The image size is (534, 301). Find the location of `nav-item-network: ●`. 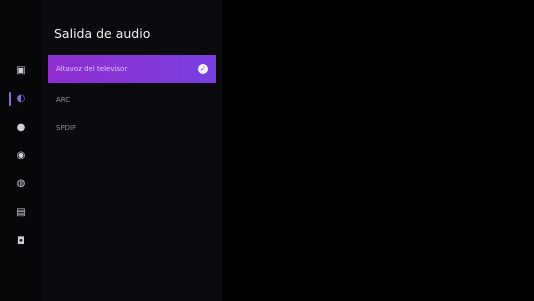

nav-item-network: ● is located at coordinates (21, 128).